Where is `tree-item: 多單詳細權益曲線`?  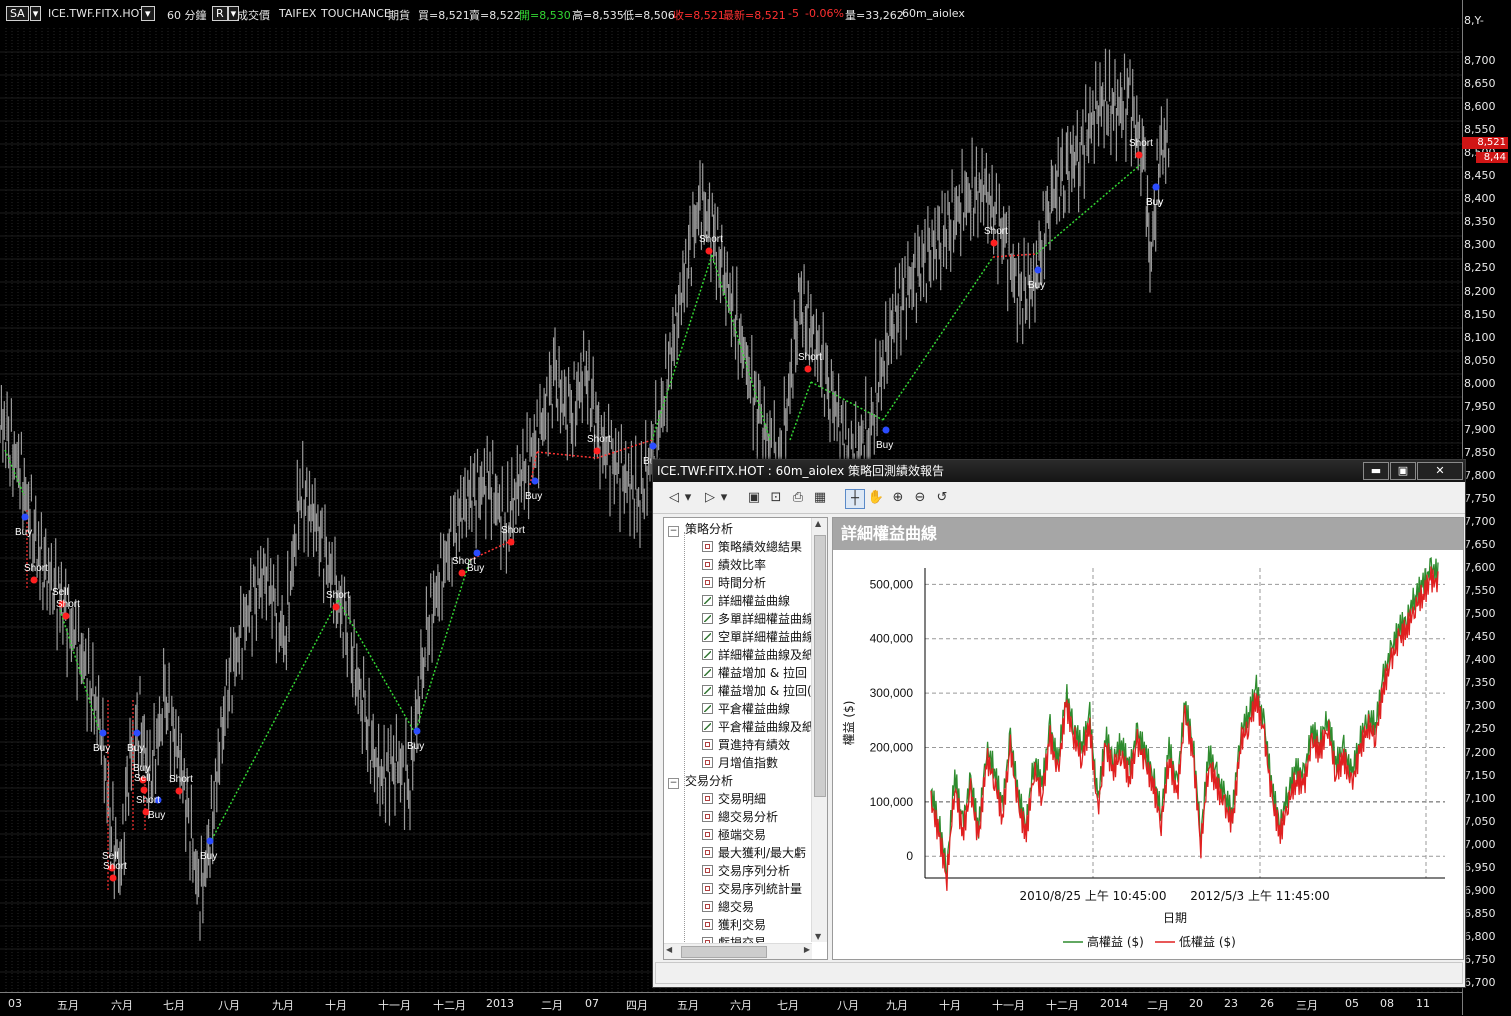
tree-item: 多單詳細權益曲線 is located at coordinates (758, 618).